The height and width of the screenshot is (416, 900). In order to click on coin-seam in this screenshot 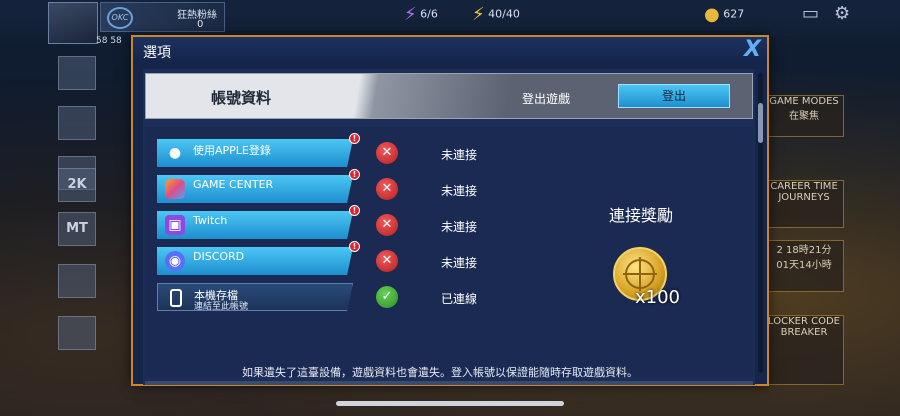, I will do `click(640, 274)`.